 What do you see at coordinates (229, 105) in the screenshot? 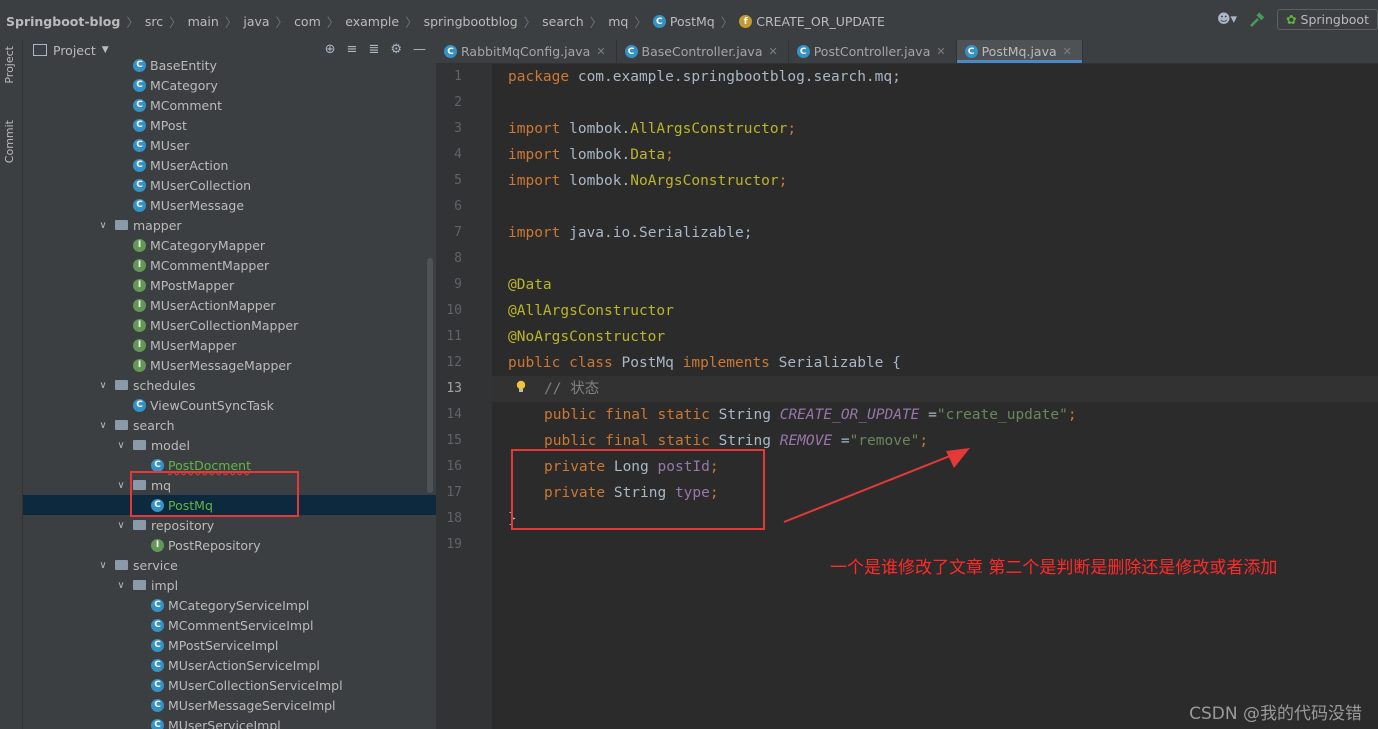
I see `tree-item: C MComment` at bounding box center [229, 105].